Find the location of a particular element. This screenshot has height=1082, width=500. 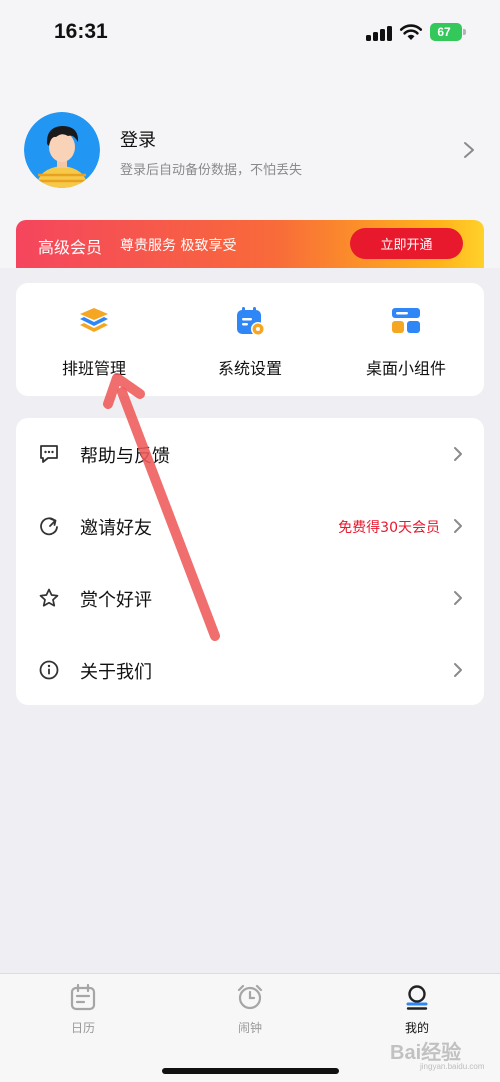

status-time: 16:31 is located at coordinates (81, 31).